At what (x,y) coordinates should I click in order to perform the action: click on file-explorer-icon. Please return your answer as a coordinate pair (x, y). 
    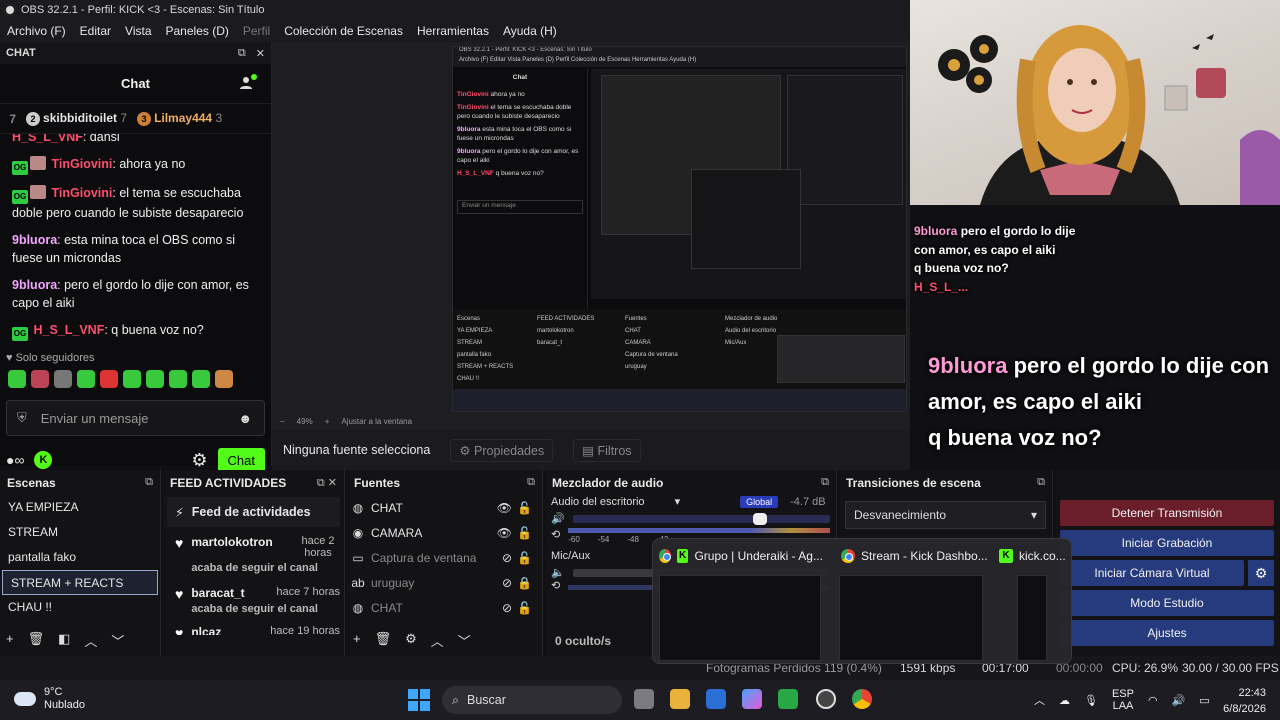
    Looking at the image, I should click on (680, 699).